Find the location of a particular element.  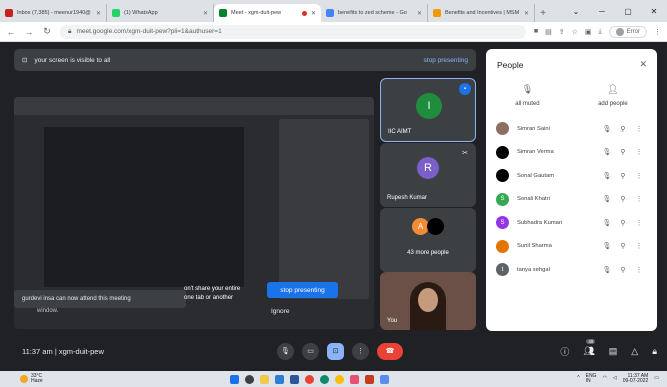

notification-icon: ▭ is located at coordinates (656, 379).